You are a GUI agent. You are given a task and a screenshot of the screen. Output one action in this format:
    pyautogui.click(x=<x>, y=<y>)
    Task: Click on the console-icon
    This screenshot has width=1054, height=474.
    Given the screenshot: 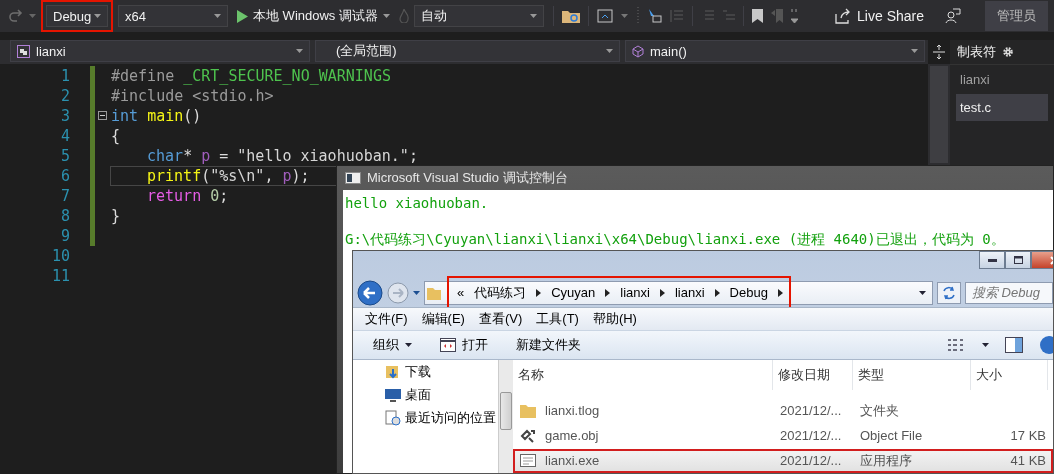 What is the action you would take?
    pyautogui.click(x=353, y=178)
    